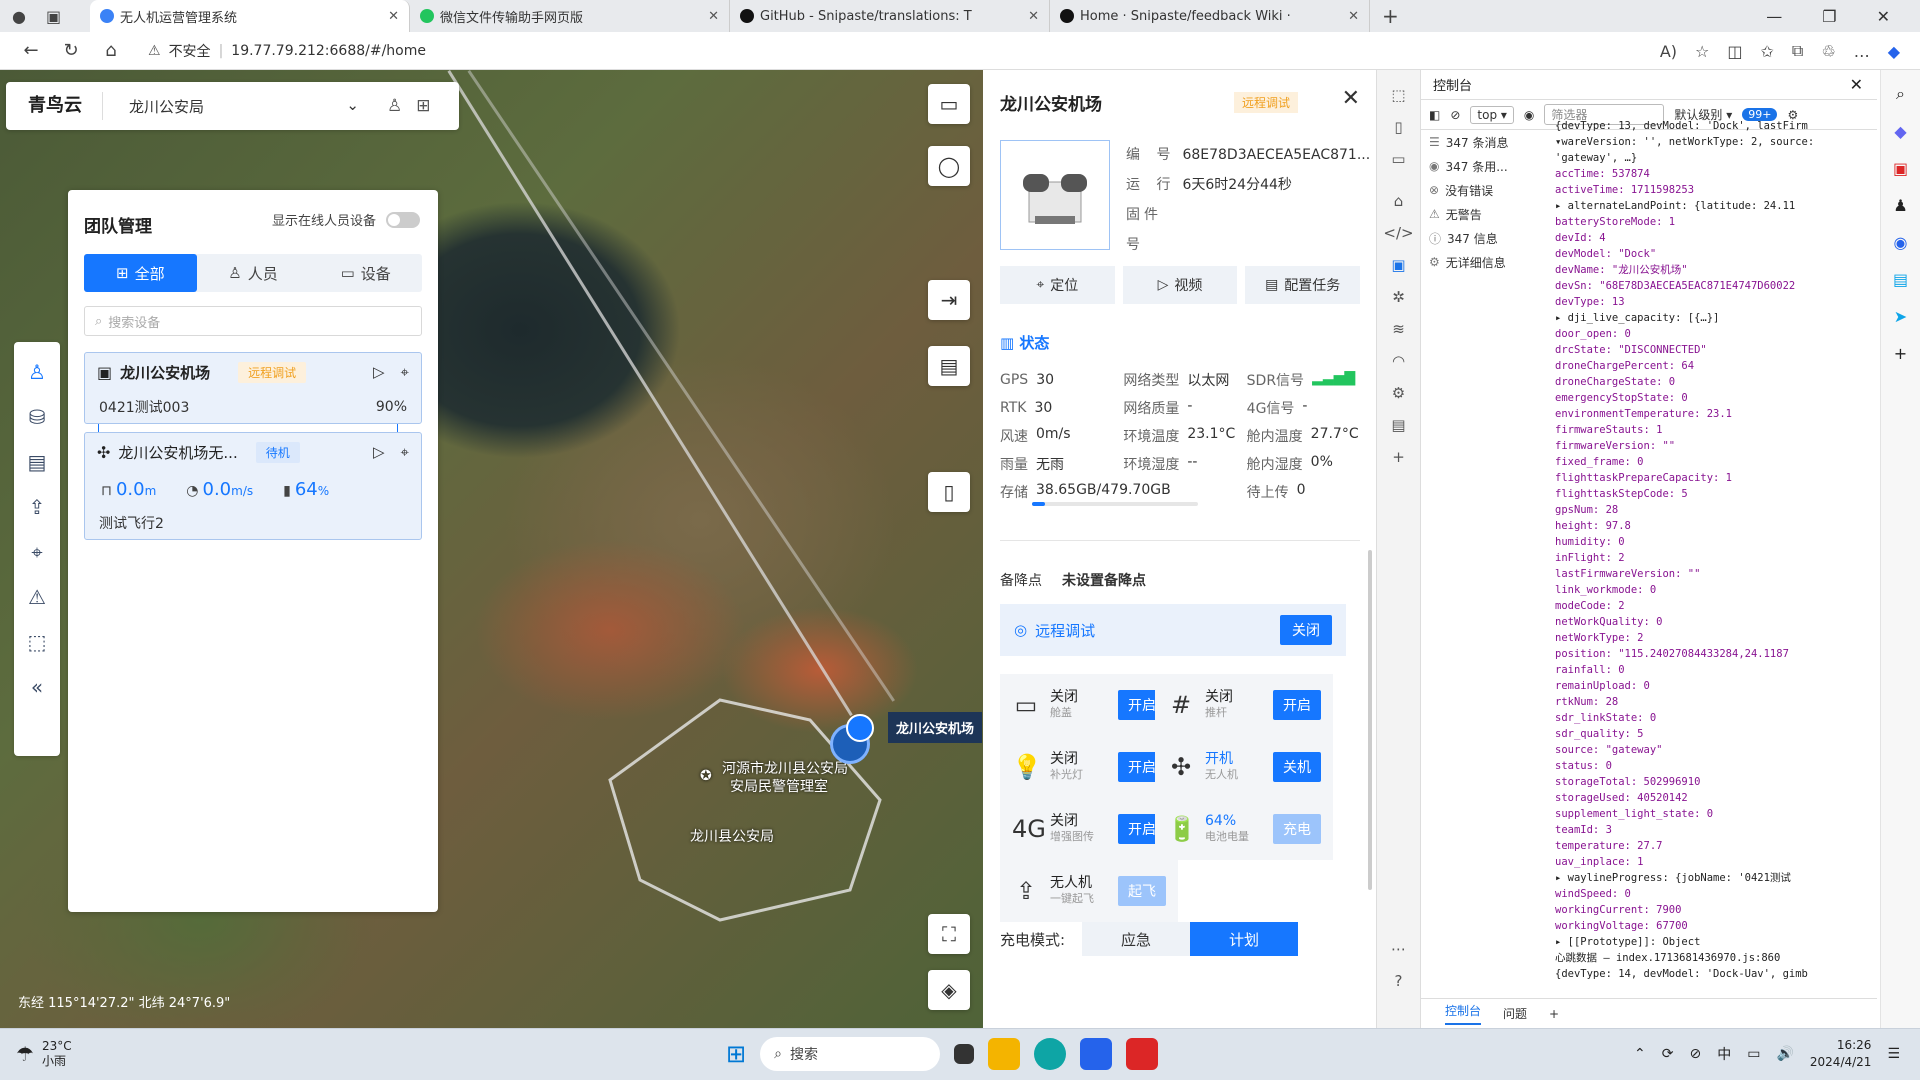  What do you see at coordinates (1883, 16) in the screenshot?
I see `close-window-icon: ✕` at bounding box center [1883, 16].